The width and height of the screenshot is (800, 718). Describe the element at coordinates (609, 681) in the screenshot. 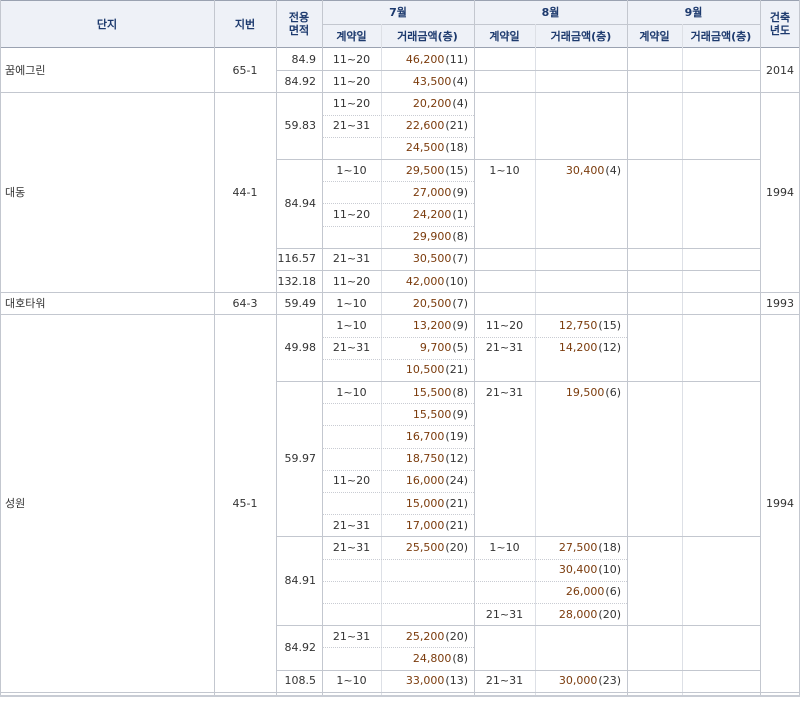

I see `trade-floor: (23)` at that location.